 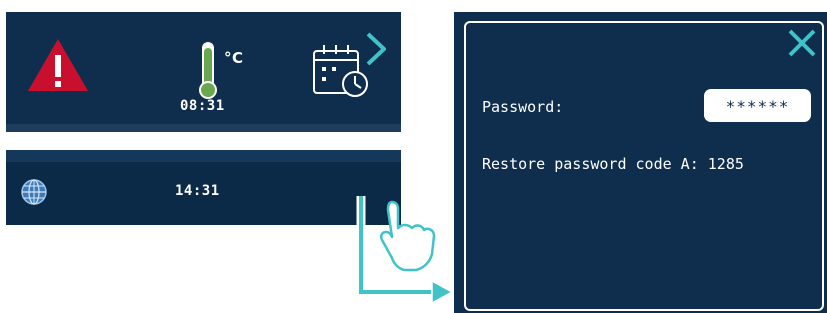 What do you see at coordinates (523, 107) in the screenshot?
I see `password-label: Password:` at bounding box center [523, 107].